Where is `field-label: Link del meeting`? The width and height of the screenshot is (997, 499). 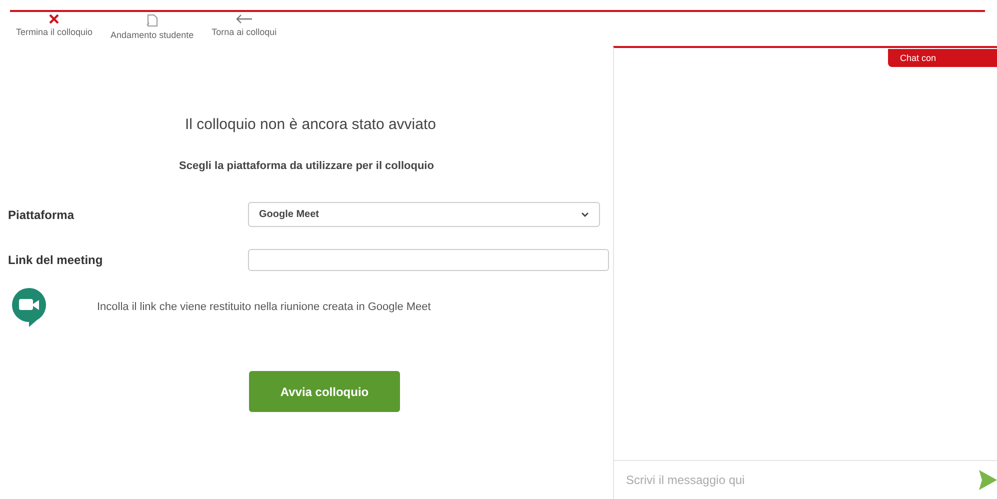
field-label: Link del meeting is located at coordinates (55, 260).